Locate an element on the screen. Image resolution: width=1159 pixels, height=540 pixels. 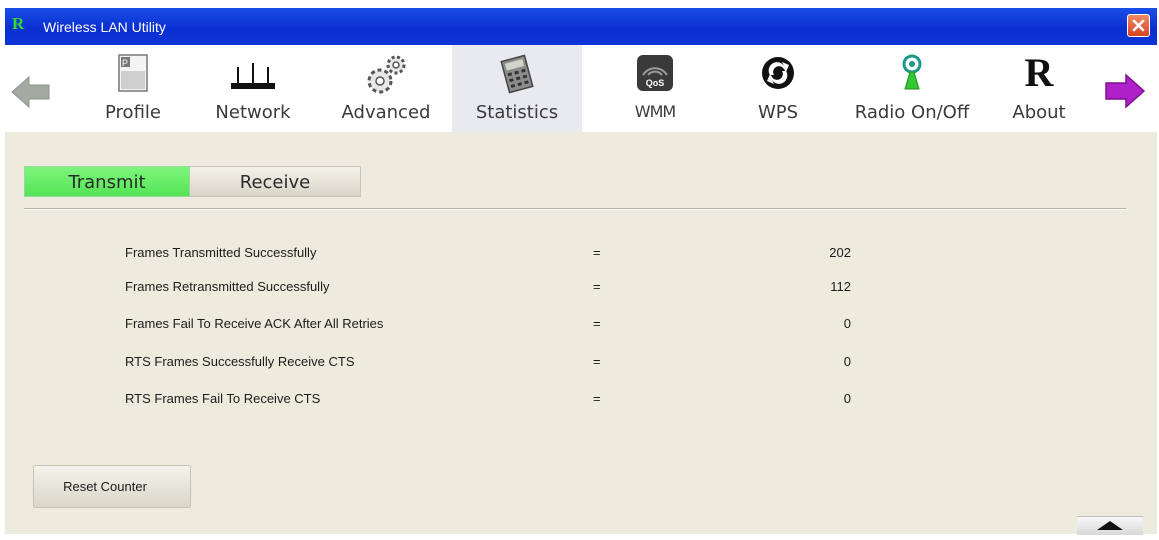
close-button is located at coordinates (1138, 25).